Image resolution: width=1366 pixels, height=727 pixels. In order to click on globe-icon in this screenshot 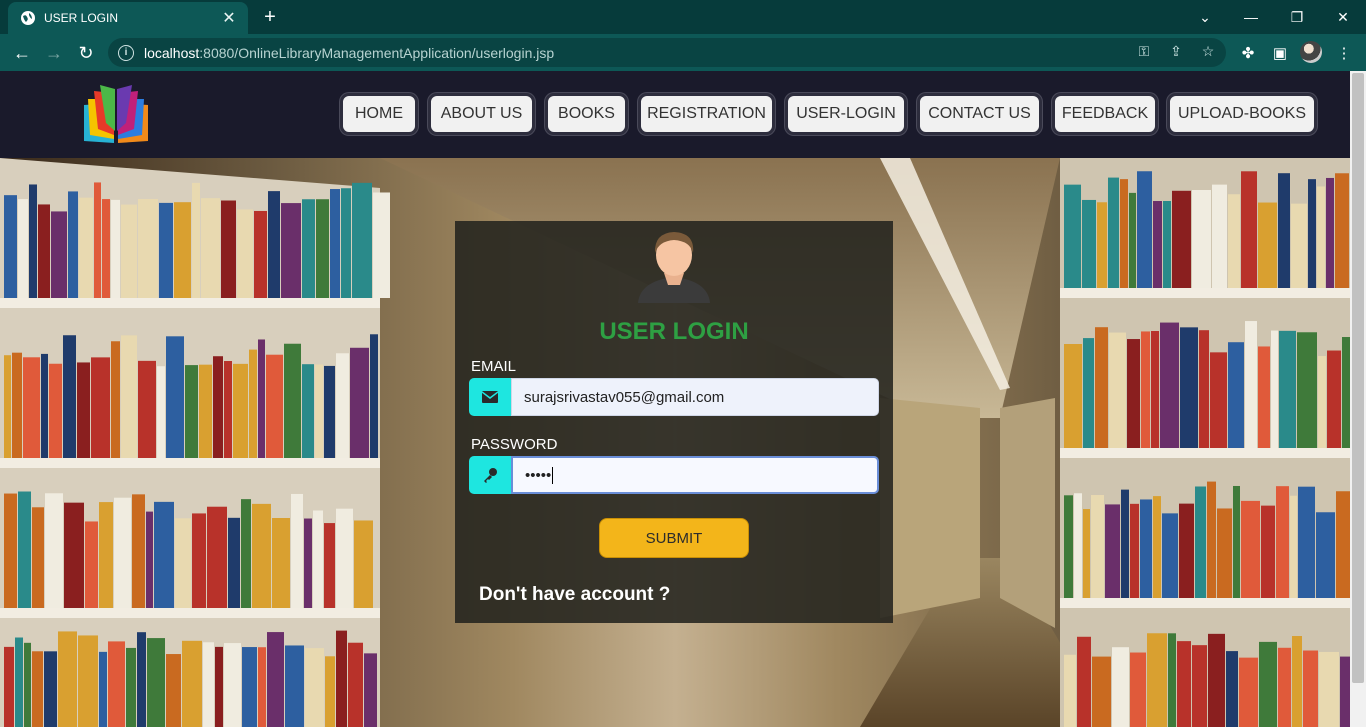, I will do `click(28, 18)`.